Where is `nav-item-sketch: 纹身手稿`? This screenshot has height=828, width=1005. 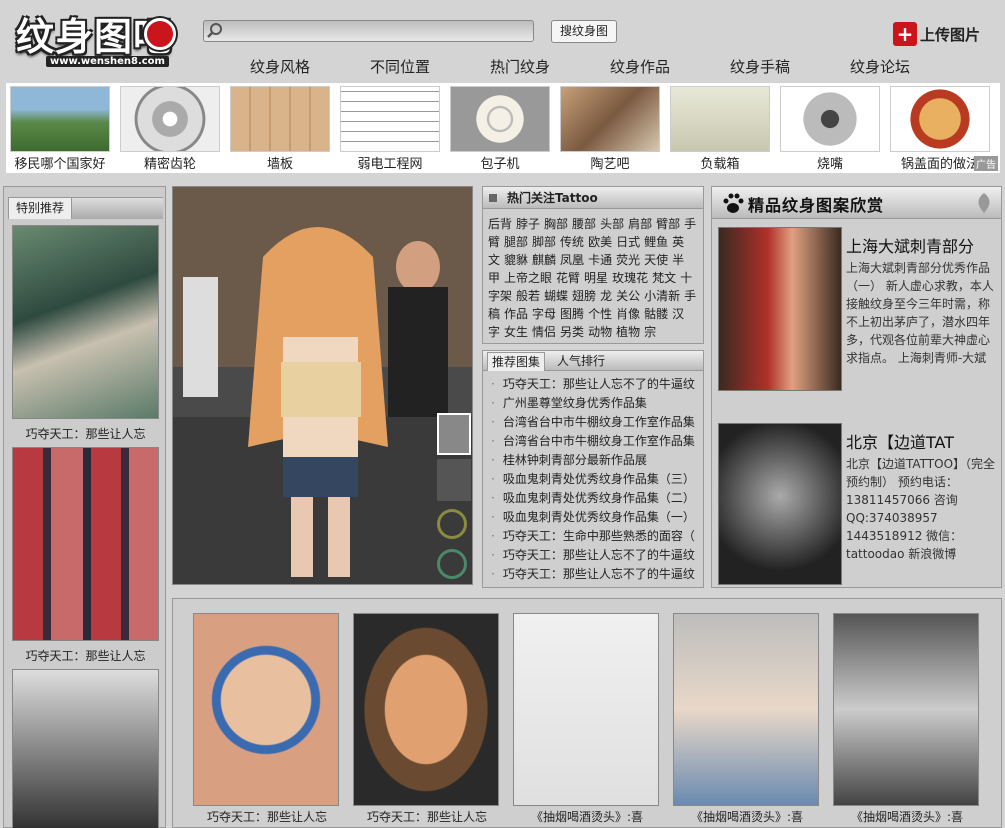 nav-item-sketch: 纹身手稿 is located at coordinates (760, 66).